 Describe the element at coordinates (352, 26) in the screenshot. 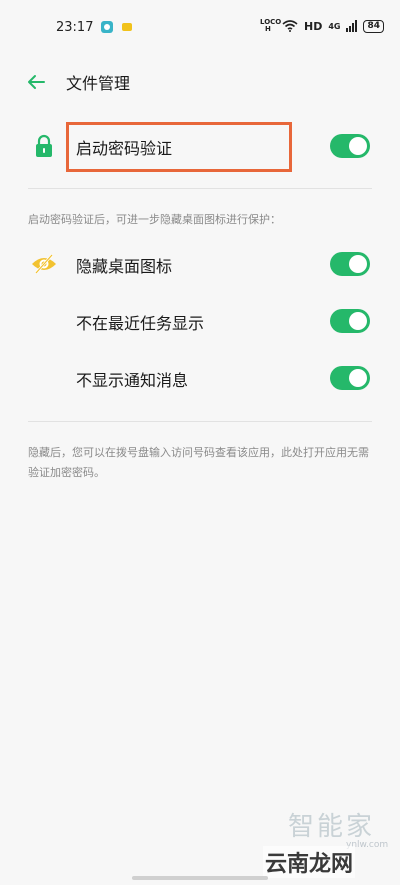

I see `signal-icon` at that location.